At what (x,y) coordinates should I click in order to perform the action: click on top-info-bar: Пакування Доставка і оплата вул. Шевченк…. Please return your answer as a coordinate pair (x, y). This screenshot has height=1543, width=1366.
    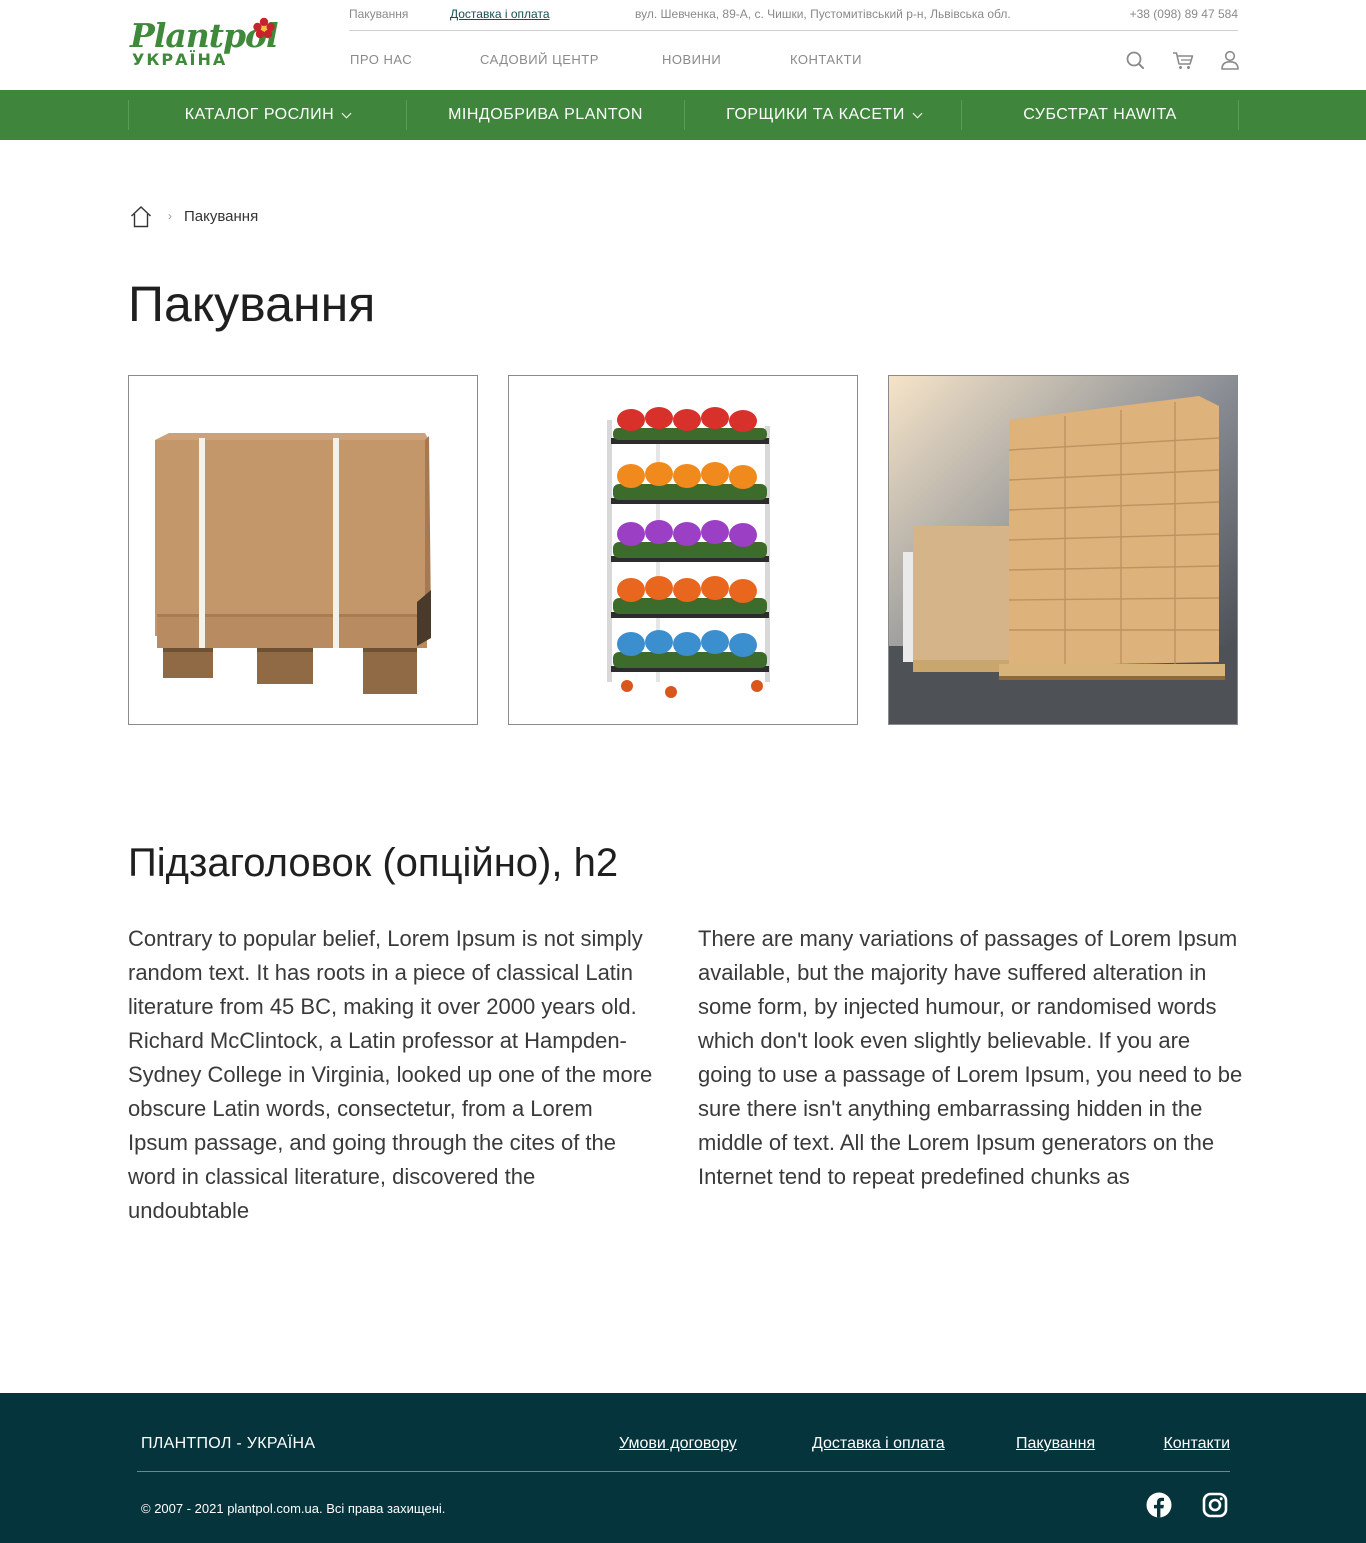
    Looking at the image, I should click on (793, 15).